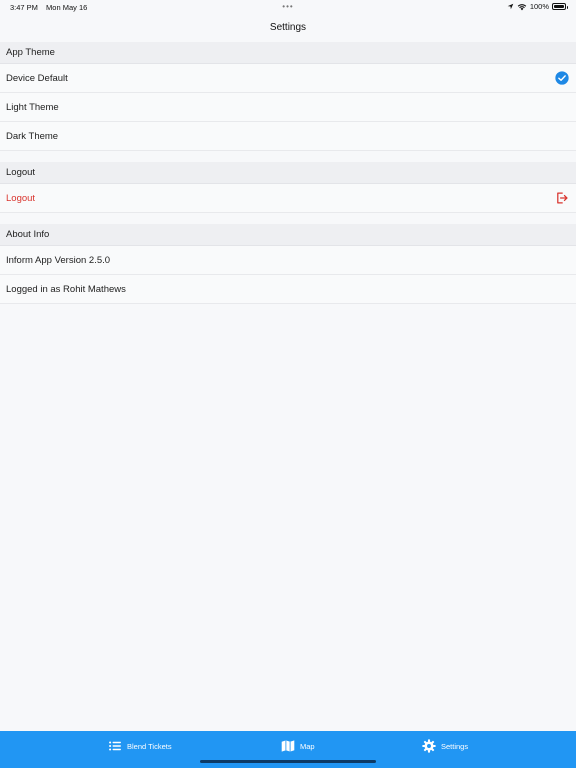 Image resolution: width=576 pixels, height=768 pixels. I want to click on theme-option-label: Device Default, so click(37, 78).